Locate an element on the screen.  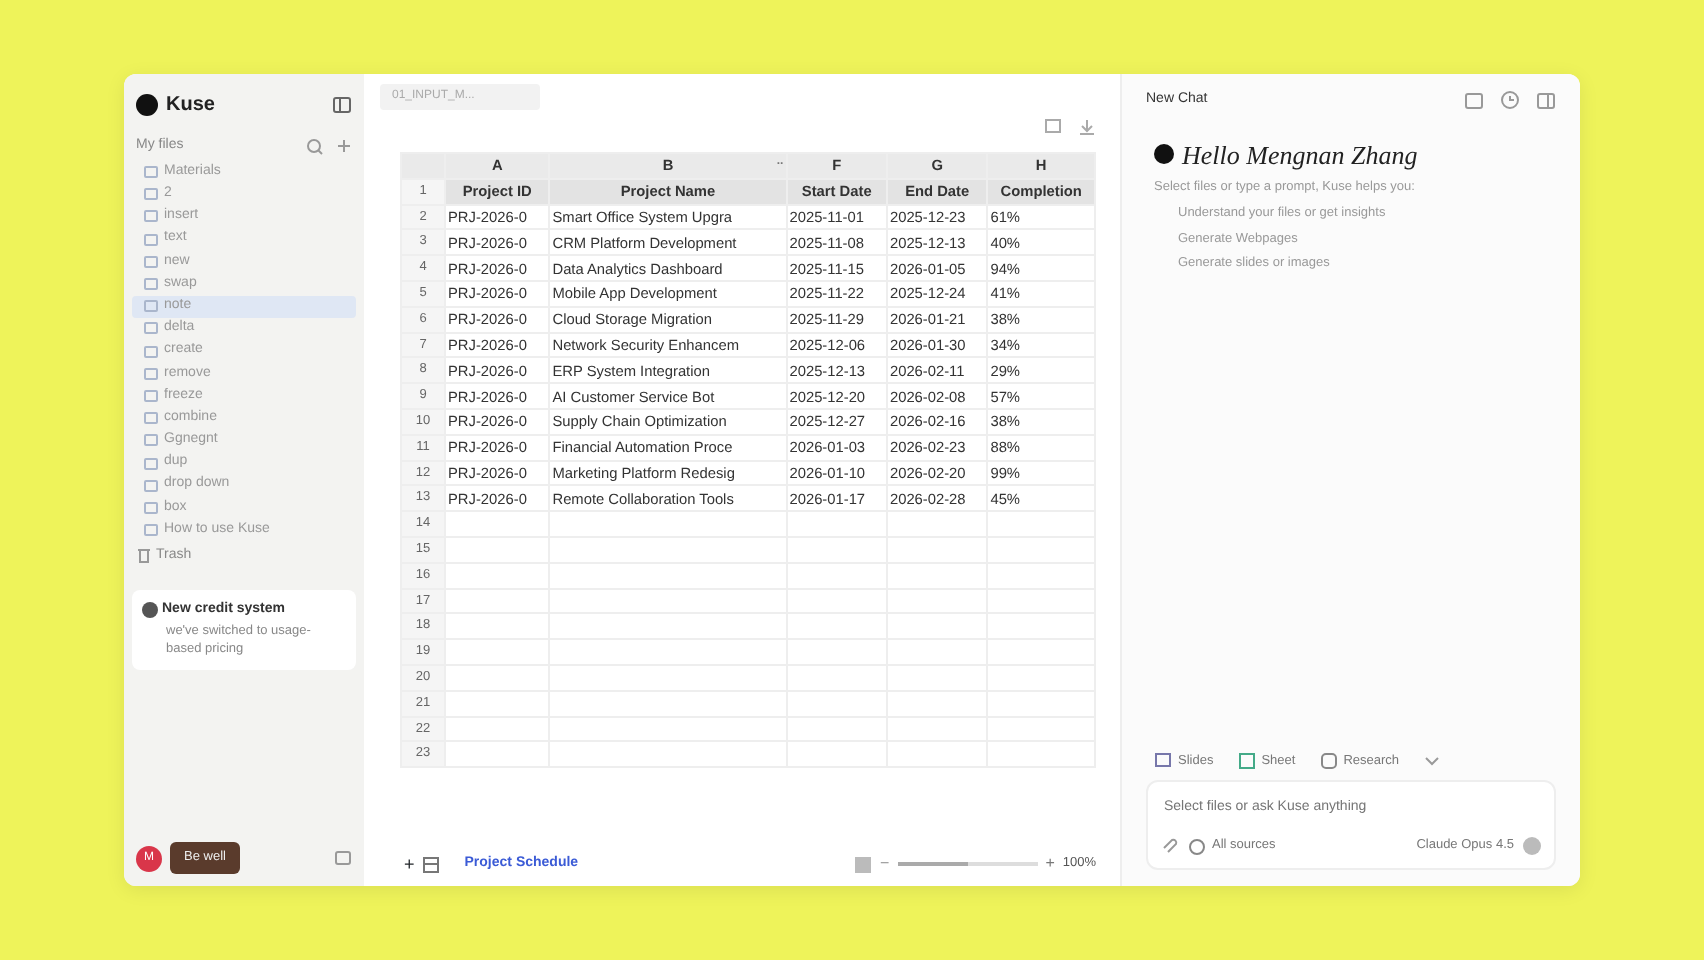
download-icon is located at coordinates (1087, 127).